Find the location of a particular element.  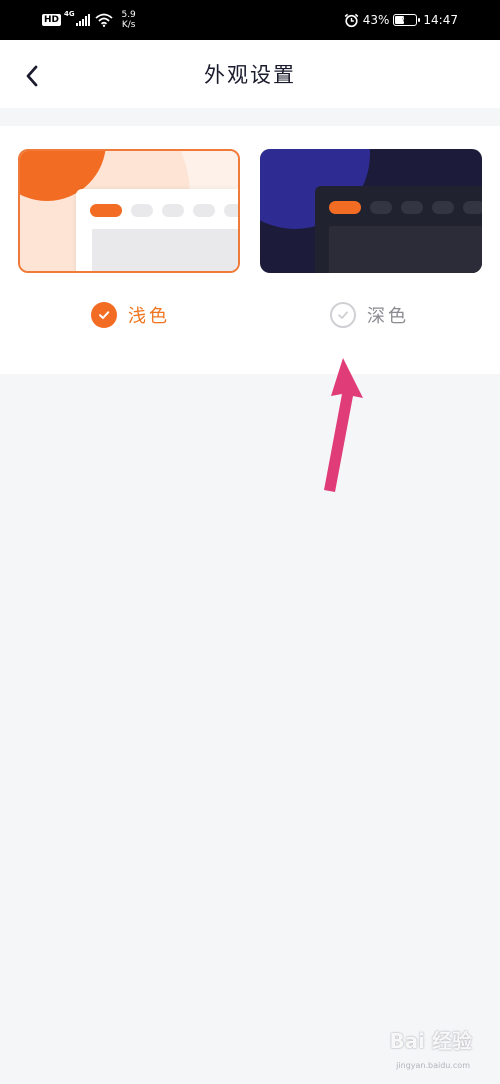

status-bar-left: HD 4G 5.9 K/s is located at coordinates (90, 20).